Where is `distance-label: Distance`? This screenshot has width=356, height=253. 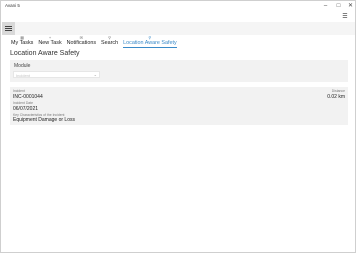
distance-label: Distance is located at coordinates (338, 91).